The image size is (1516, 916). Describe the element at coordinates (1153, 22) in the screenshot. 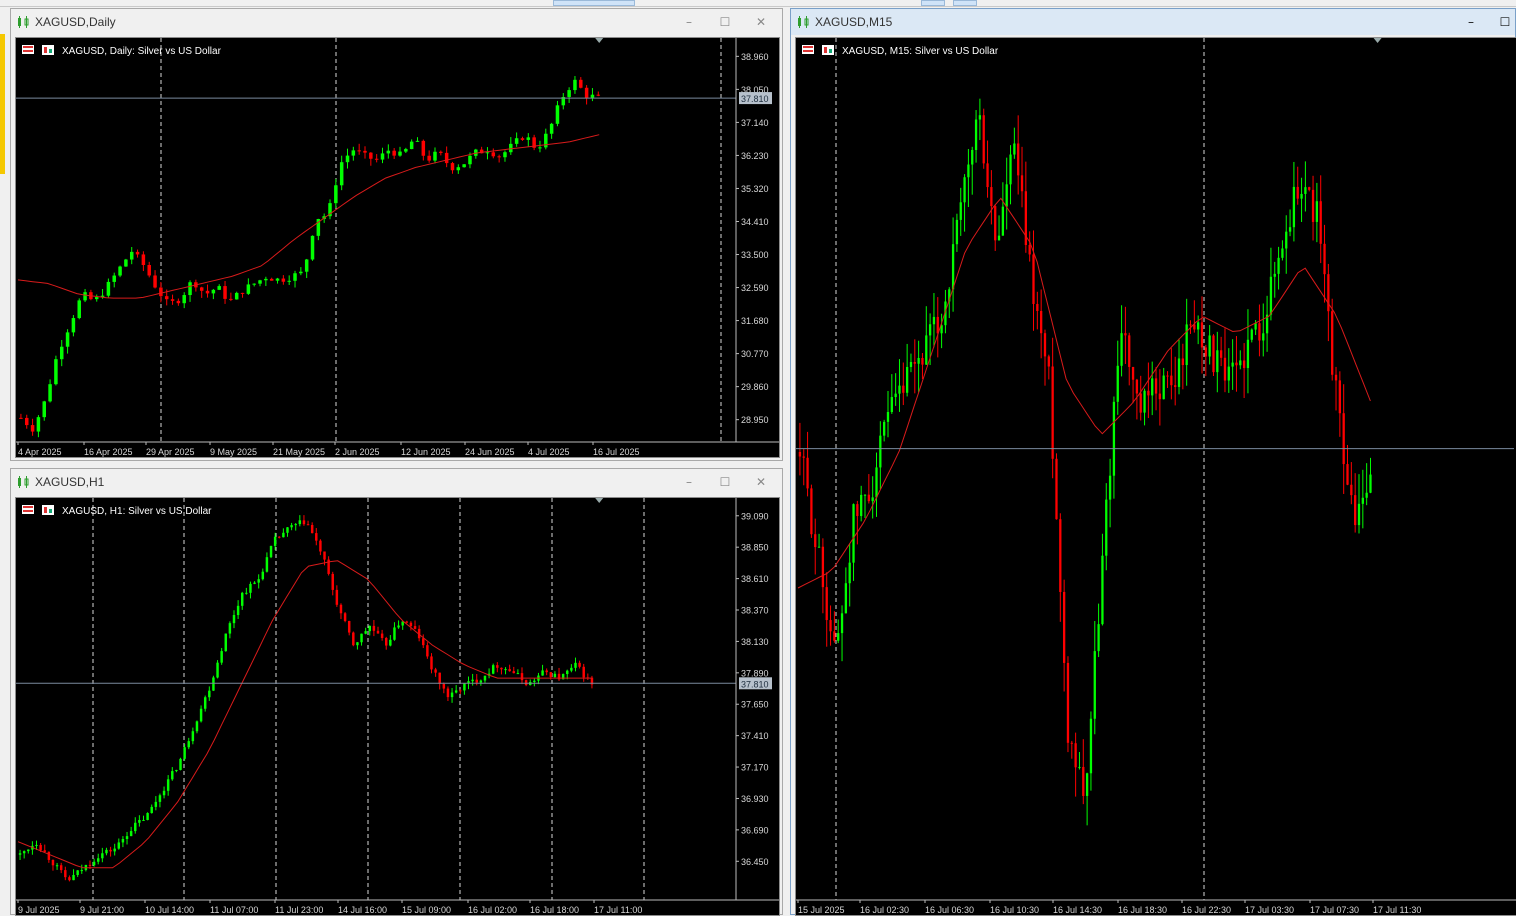

I see `window-titlebar: XAGUSD,M15 – ☐` at that location.